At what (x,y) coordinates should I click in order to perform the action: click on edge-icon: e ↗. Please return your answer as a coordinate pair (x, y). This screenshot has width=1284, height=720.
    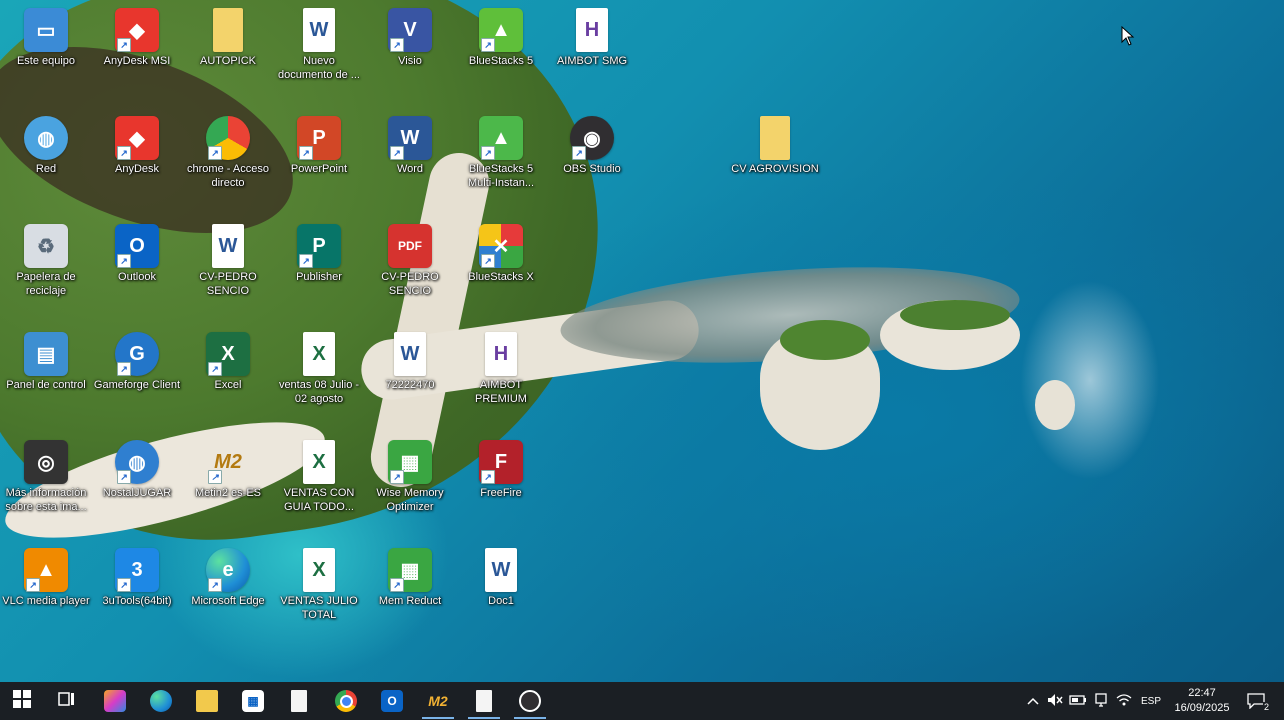
    Looking at the image, I should click on (228, 570).